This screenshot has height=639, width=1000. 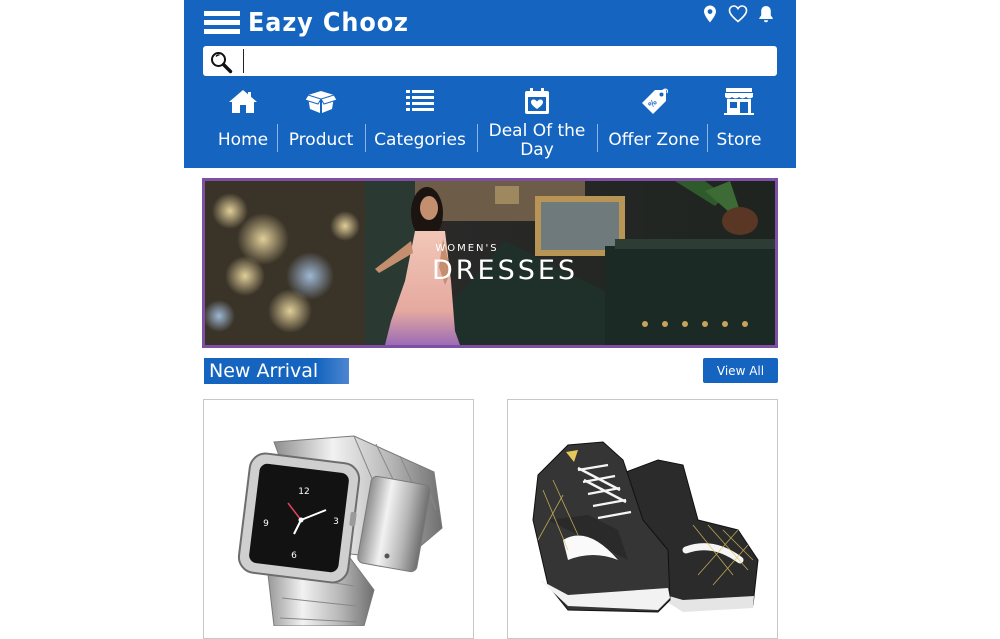 I want to click on nav-label-store: Store, so click(x=739, y=140).